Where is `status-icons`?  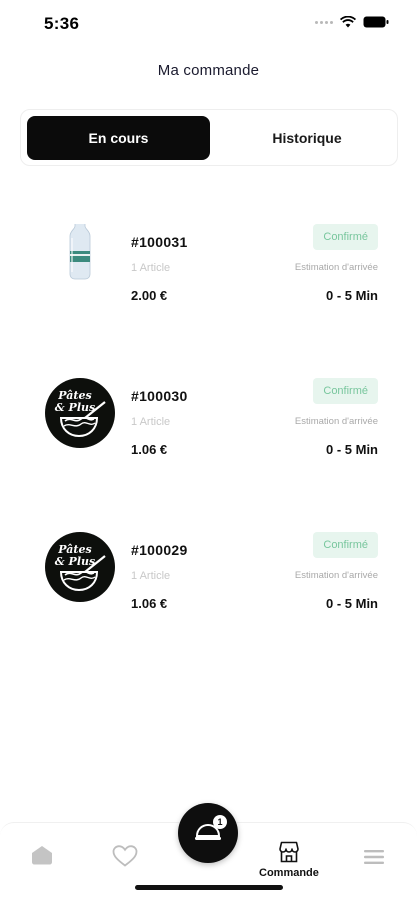
status-icons is located at coordinates (352, 22).